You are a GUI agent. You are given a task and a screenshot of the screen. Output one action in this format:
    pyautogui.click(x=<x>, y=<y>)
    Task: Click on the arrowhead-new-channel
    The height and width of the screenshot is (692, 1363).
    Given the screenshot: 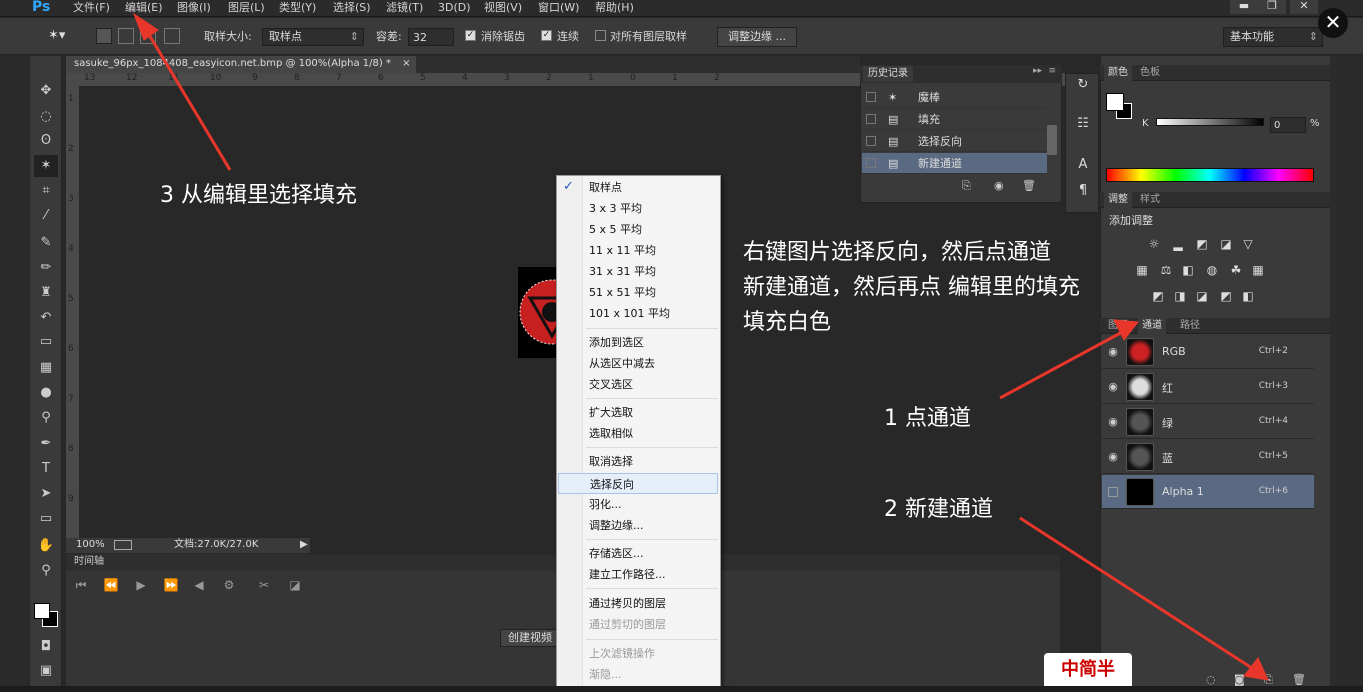 What is the action you would take?
    pyautogui.click(x=1256, y=669)
    